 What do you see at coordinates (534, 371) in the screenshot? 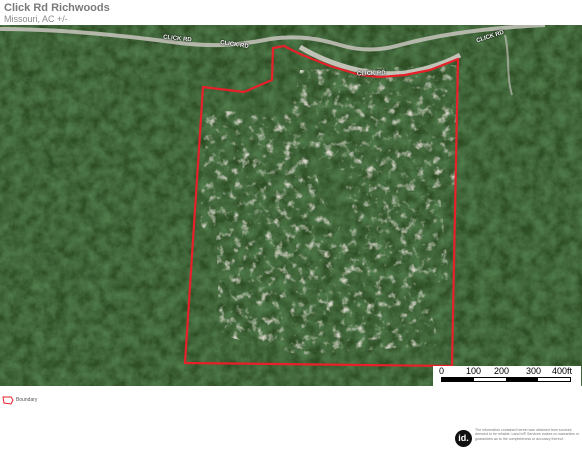
I see `scale-label: 300` at bounding box center [534, 371].